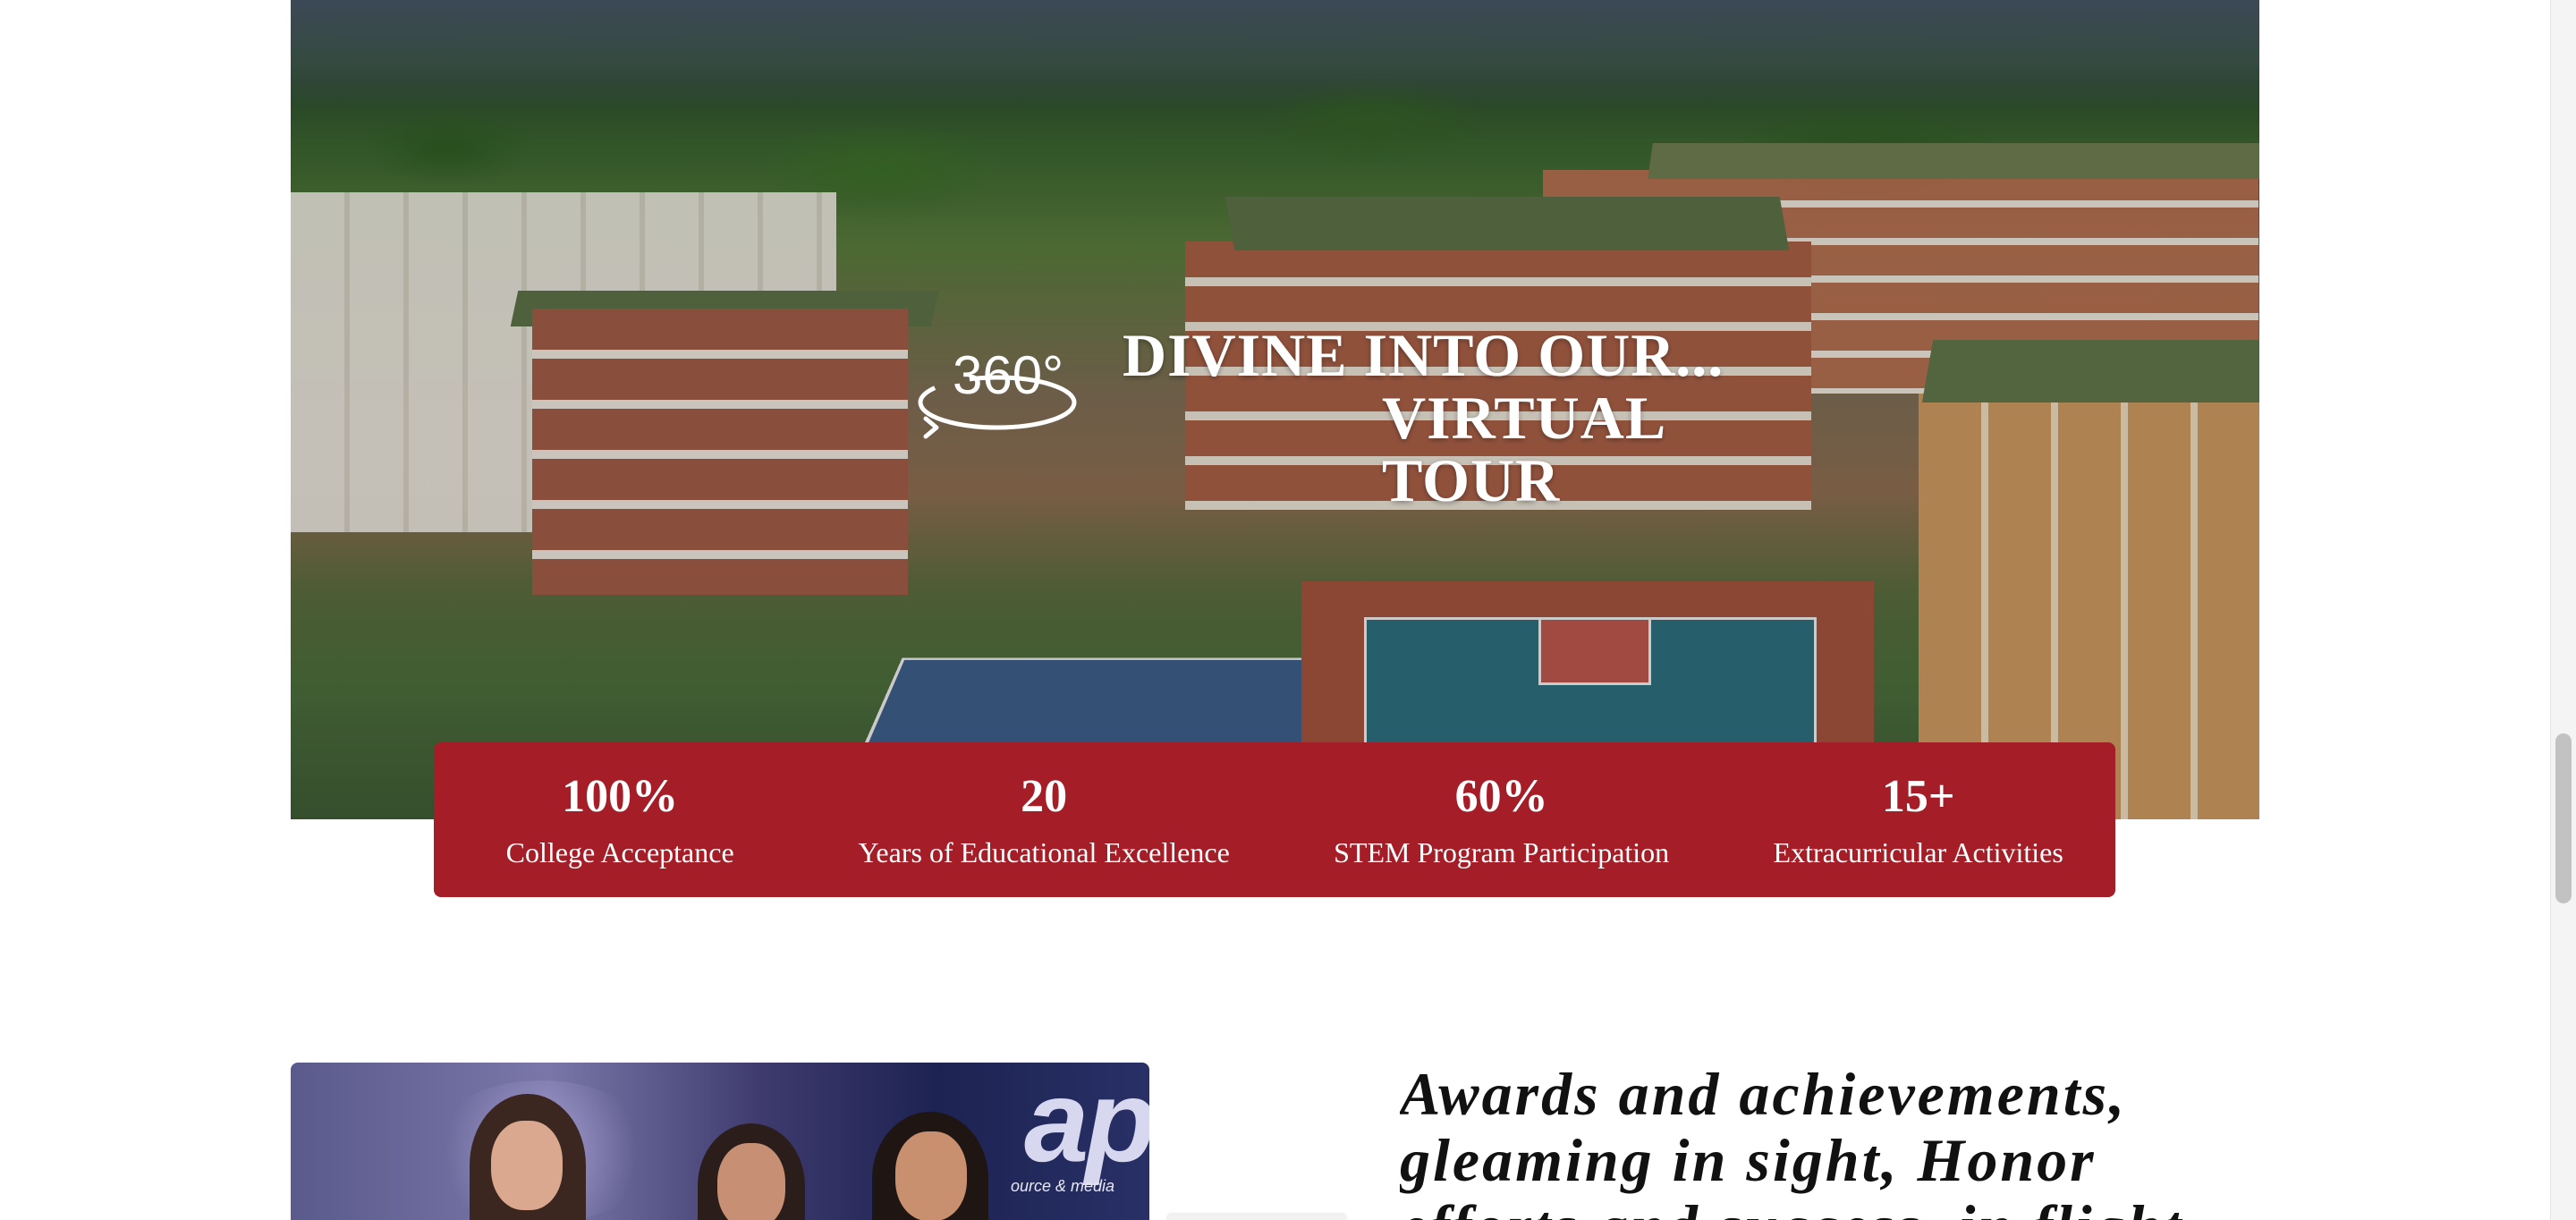 The width and height of the screenshot is (2576, 1220). I want to click on stat-label: Years of Educational Excellence, so click(1044, 851).